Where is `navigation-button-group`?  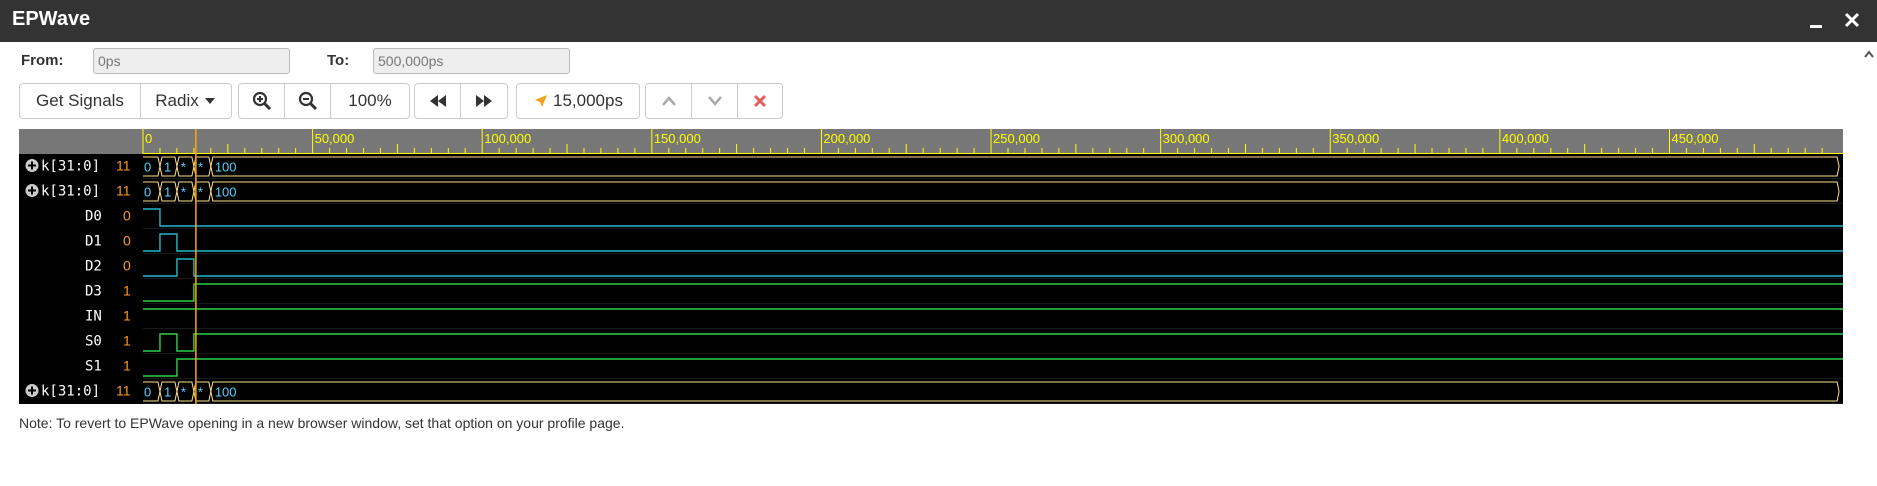 navigation-button-group is located at coordinates (461, 101).